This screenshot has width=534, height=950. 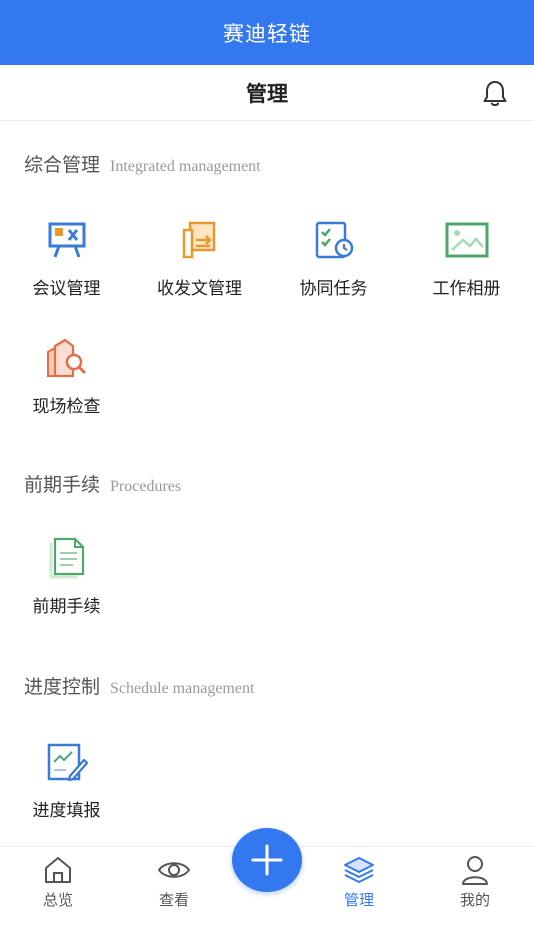 I want to click on tab-label: 我的, so click(x=474, y=900).